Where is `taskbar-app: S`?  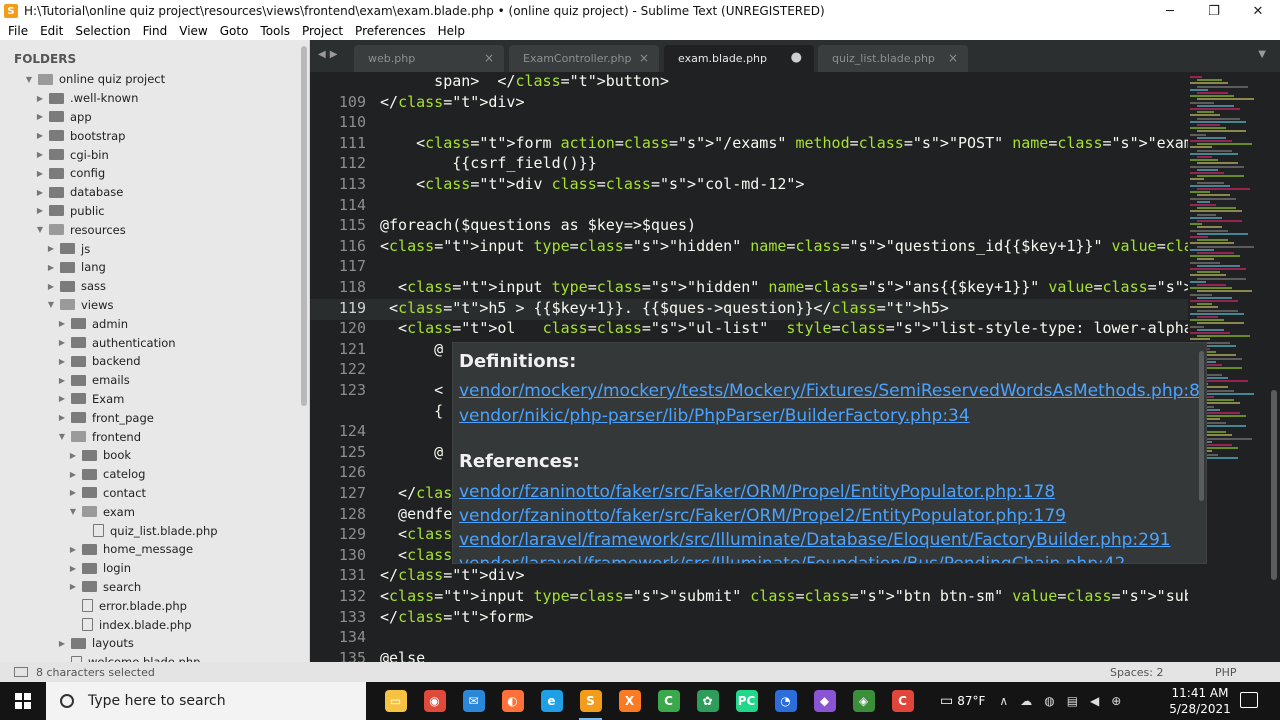
taskbar-app: S is located at coordinates (590, 701).